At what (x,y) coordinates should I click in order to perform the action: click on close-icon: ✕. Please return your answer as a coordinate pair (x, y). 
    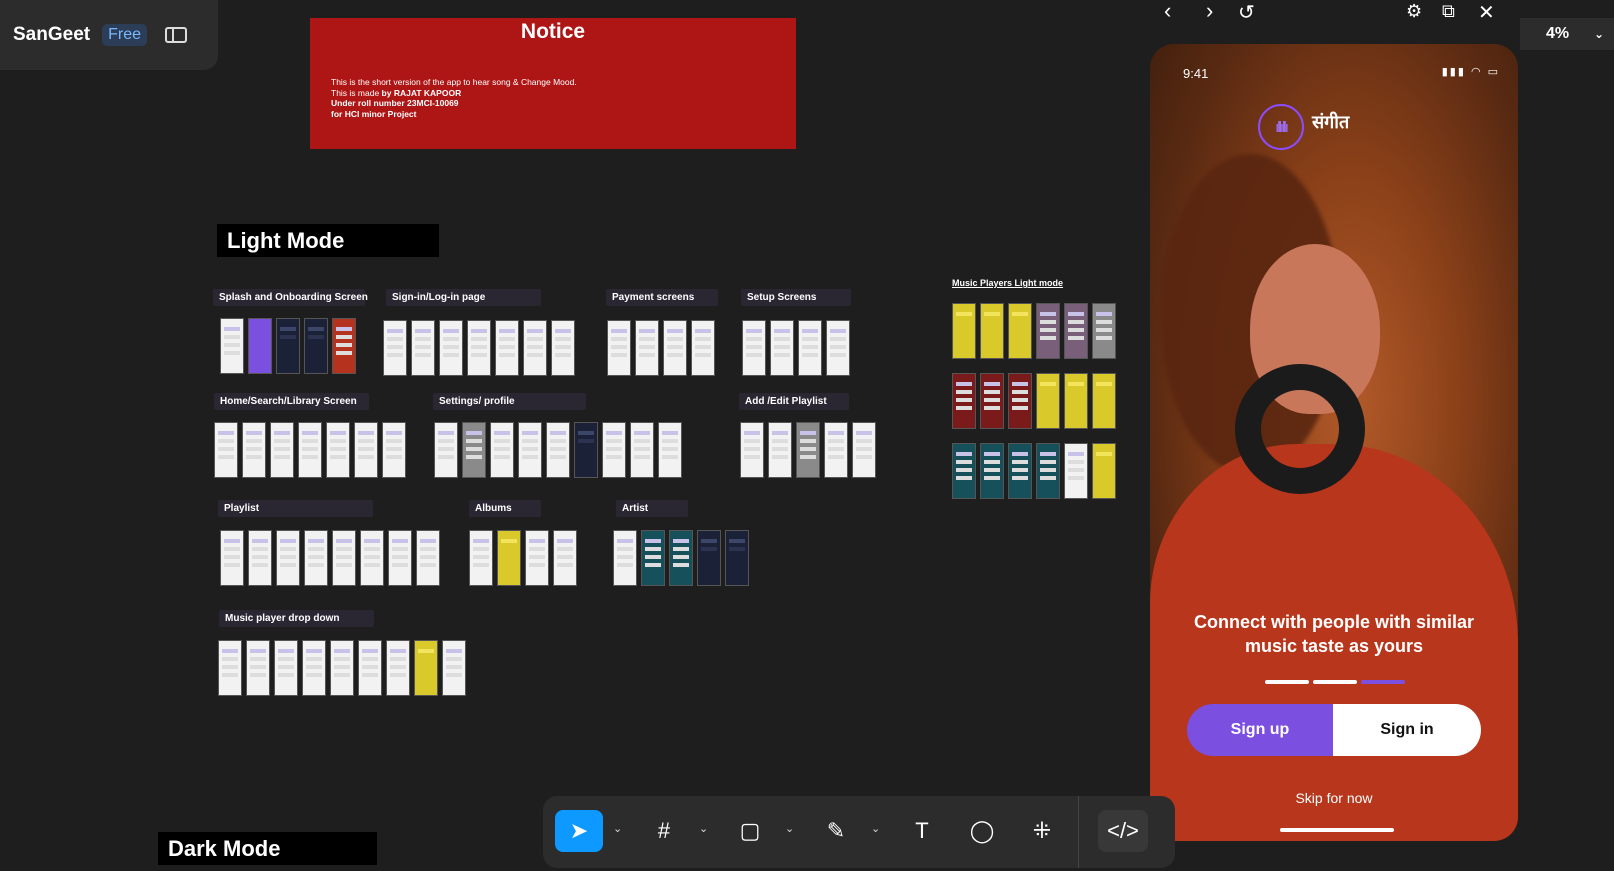
    Looking at the image, I should click on (1486, 12).